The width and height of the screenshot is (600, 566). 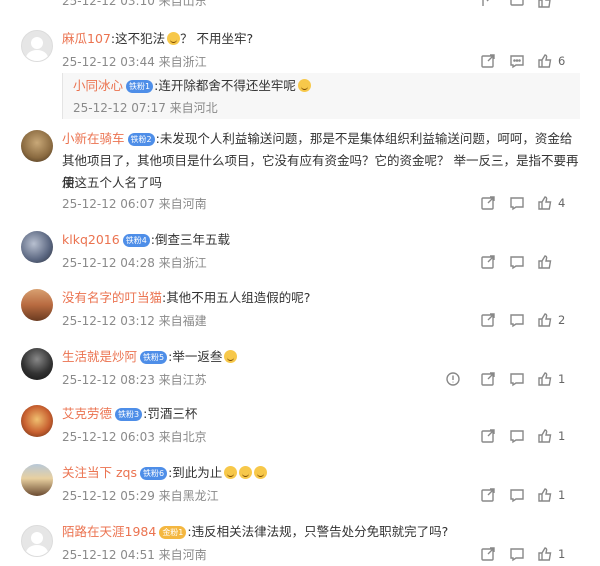 What do you see at coordinates (93, 138) in the screenshot?
I see `username-link: 小新在骑车` at bounding box center [93, 138].